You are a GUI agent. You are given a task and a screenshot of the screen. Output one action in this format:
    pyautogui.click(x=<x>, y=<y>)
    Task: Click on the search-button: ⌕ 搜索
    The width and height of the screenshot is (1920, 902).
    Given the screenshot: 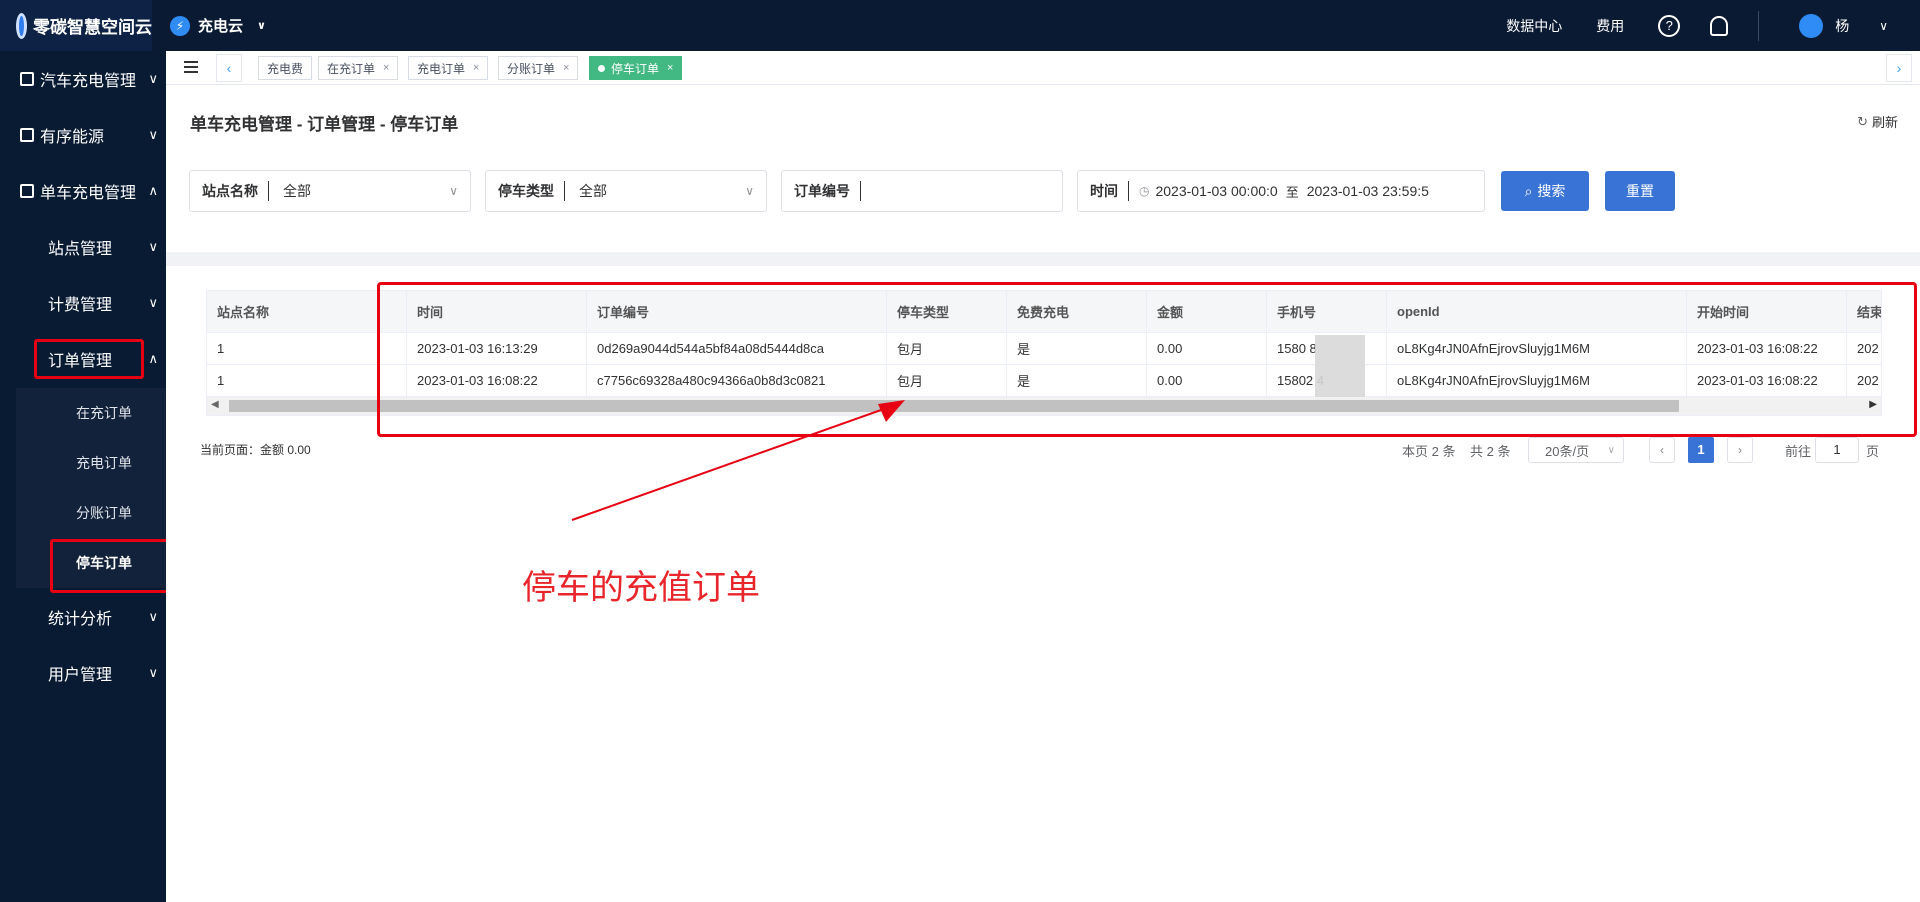 What is the action you would take?
    pyautogui.click(x=1545, y=191)
    